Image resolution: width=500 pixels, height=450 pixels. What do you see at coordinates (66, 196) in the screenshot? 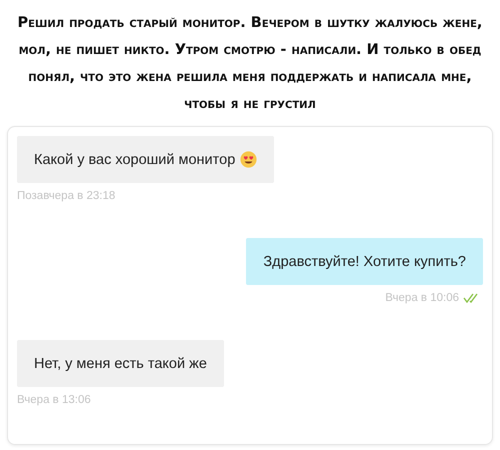
I see `message-time: Позавчера в 23:18` at bounding box center [66, 196].